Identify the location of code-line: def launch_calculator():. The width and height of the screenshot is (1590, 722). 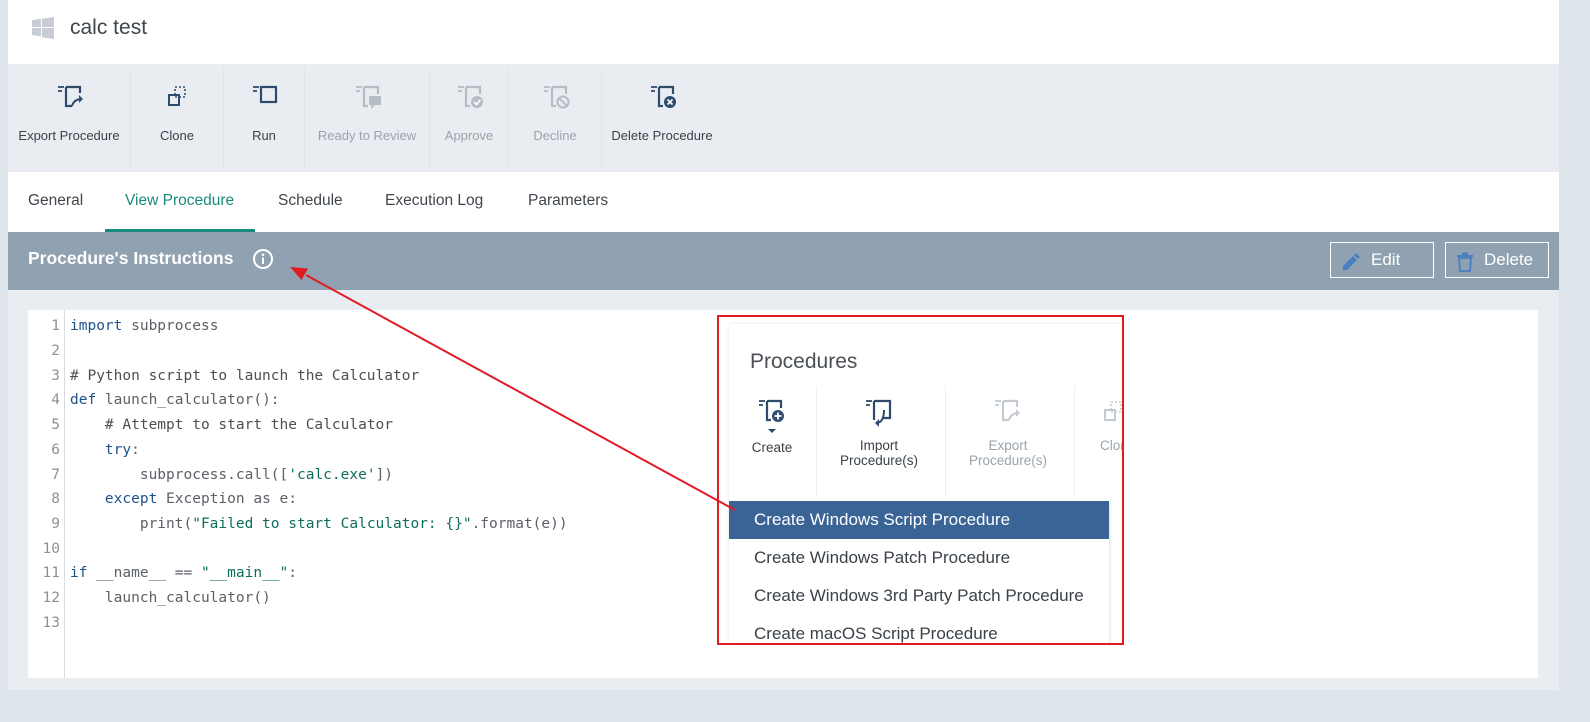
(175, 400).